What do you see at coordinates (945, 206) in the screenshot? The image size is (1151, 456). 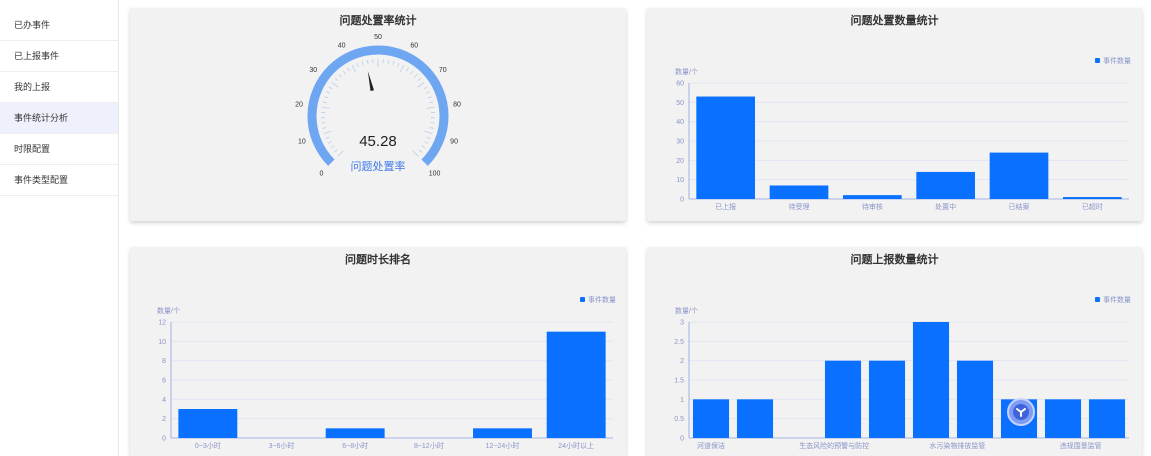 I see `x-tick-label: 处置中` at bounding box center [945, 206].